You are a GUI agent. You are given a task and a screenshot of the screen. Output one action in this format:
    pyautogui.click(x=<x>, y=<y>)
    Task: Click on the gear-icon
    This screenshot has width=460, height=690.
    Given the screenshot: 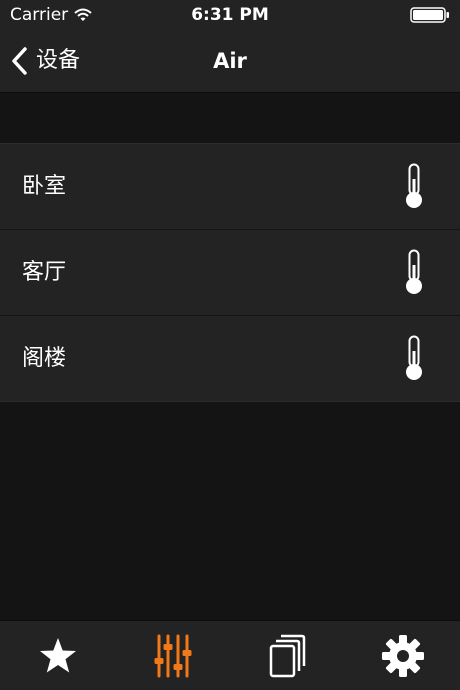 What is the action you would take?
    pyautogui.click(x=402, y=656)
    